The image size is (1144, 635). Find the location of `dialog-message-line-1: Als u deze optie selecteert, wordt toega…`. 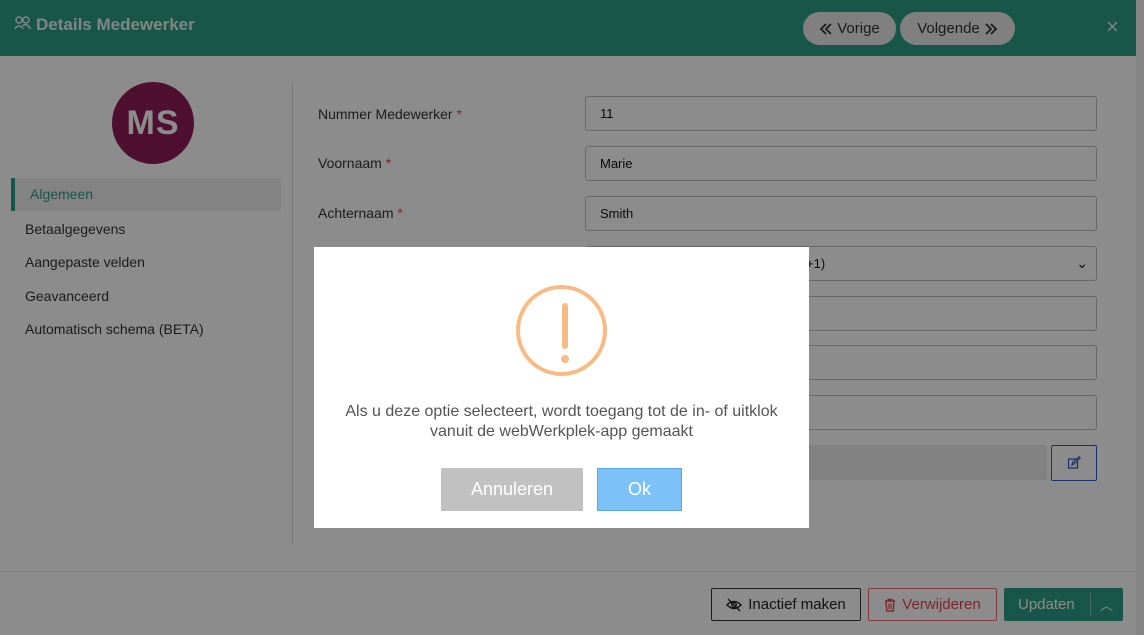

dialog-message-line-1: Als u deze optie selecteert, wordt toega… is located at coordinates (561, 411).